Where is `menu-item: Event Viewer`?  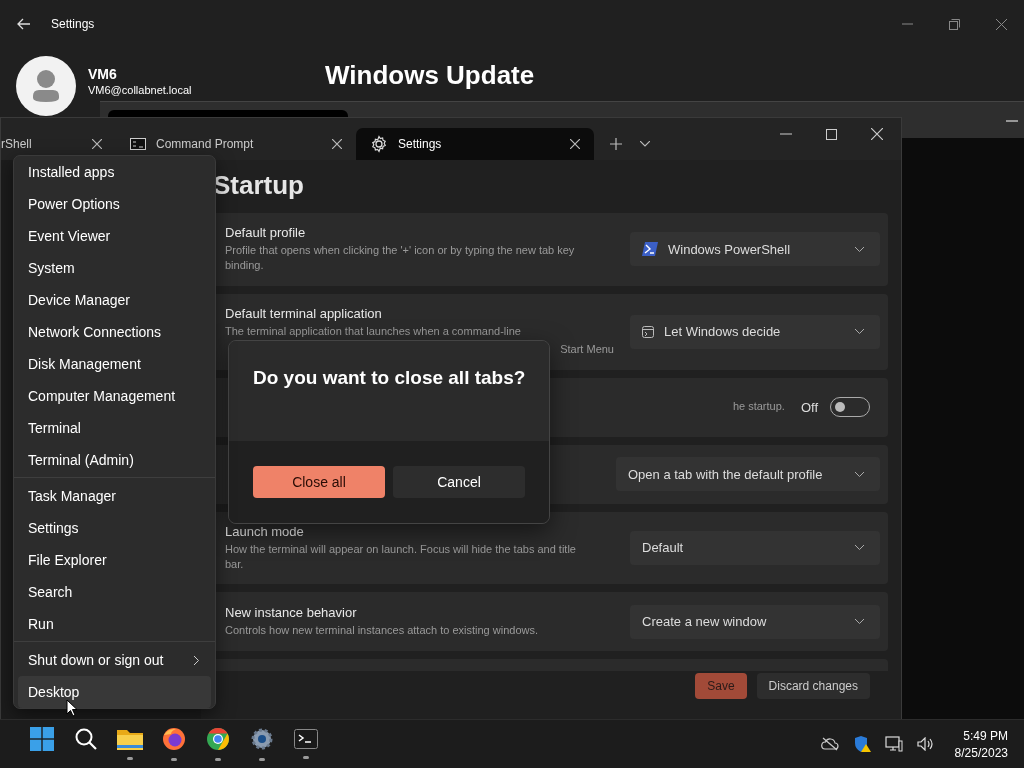 menu-item: Event Viewer is located at coordinates (114, 236).